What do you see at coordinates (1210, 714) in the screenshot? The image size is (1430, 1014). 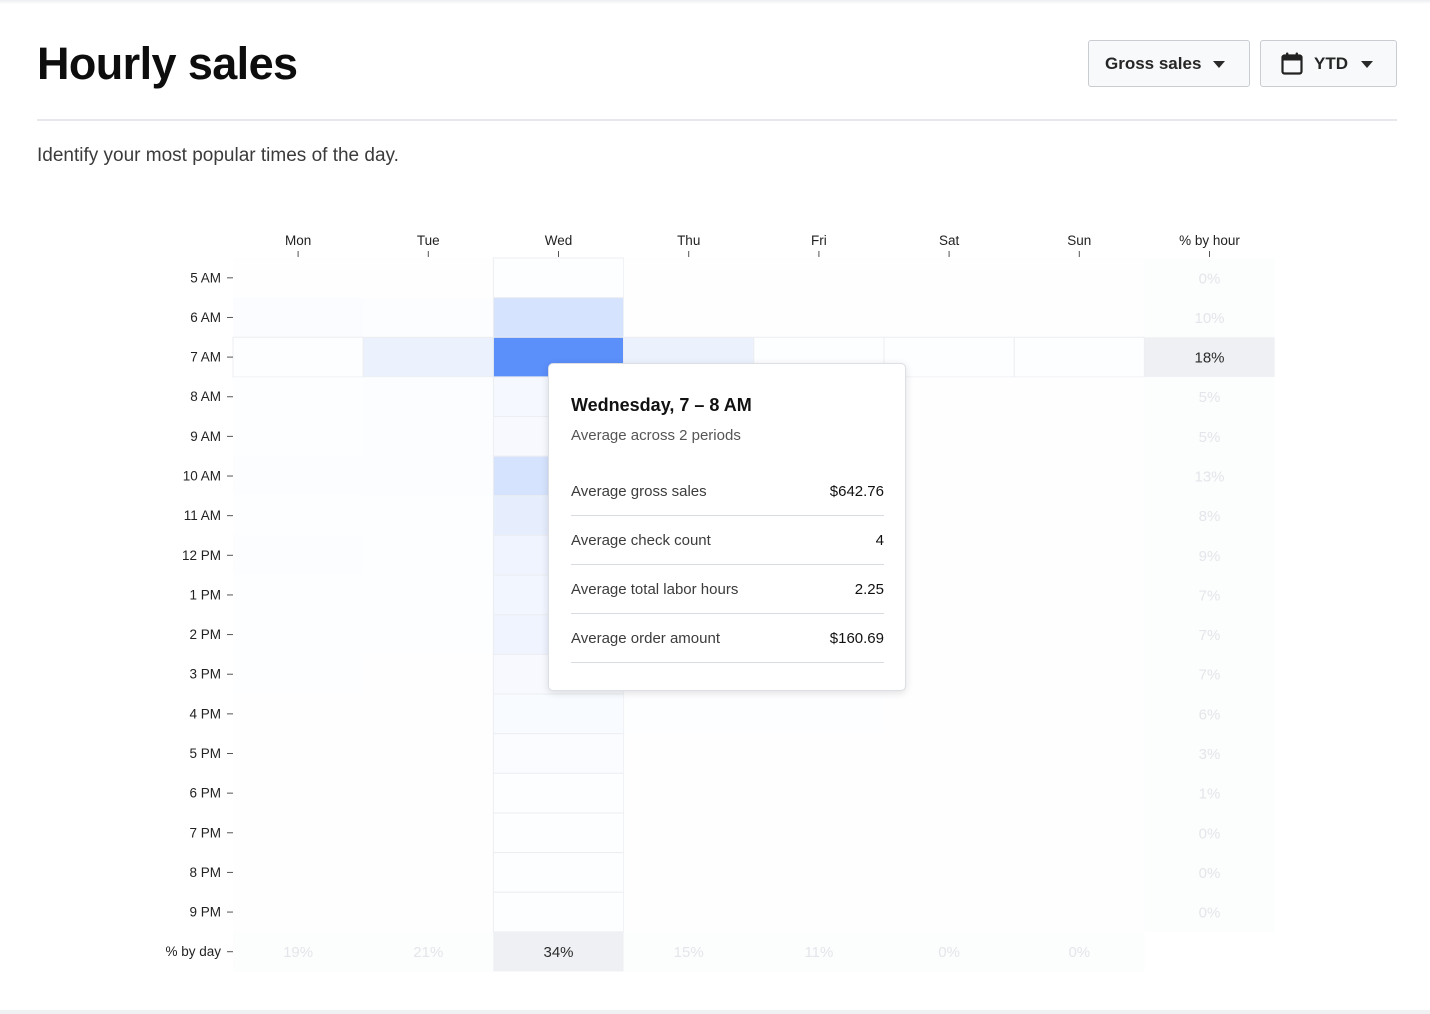 I see `pct-by-hour-label: 6%` at bounding box center [1210, 714].